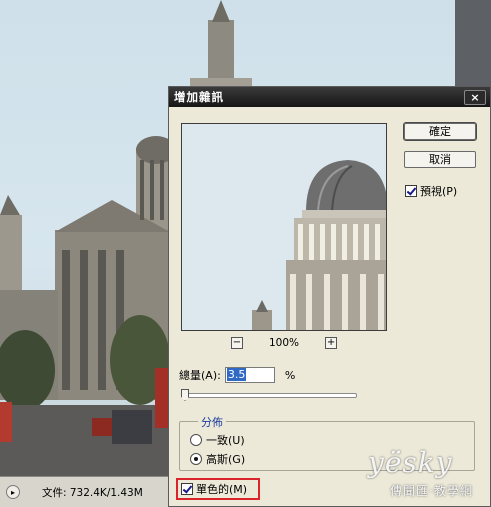 Image resolution: width=491 pixels, height=507 pixels. Describe the element at coordinates (200, 375) in the screenshot. I see `amount-label: 總量(A):` at that location.